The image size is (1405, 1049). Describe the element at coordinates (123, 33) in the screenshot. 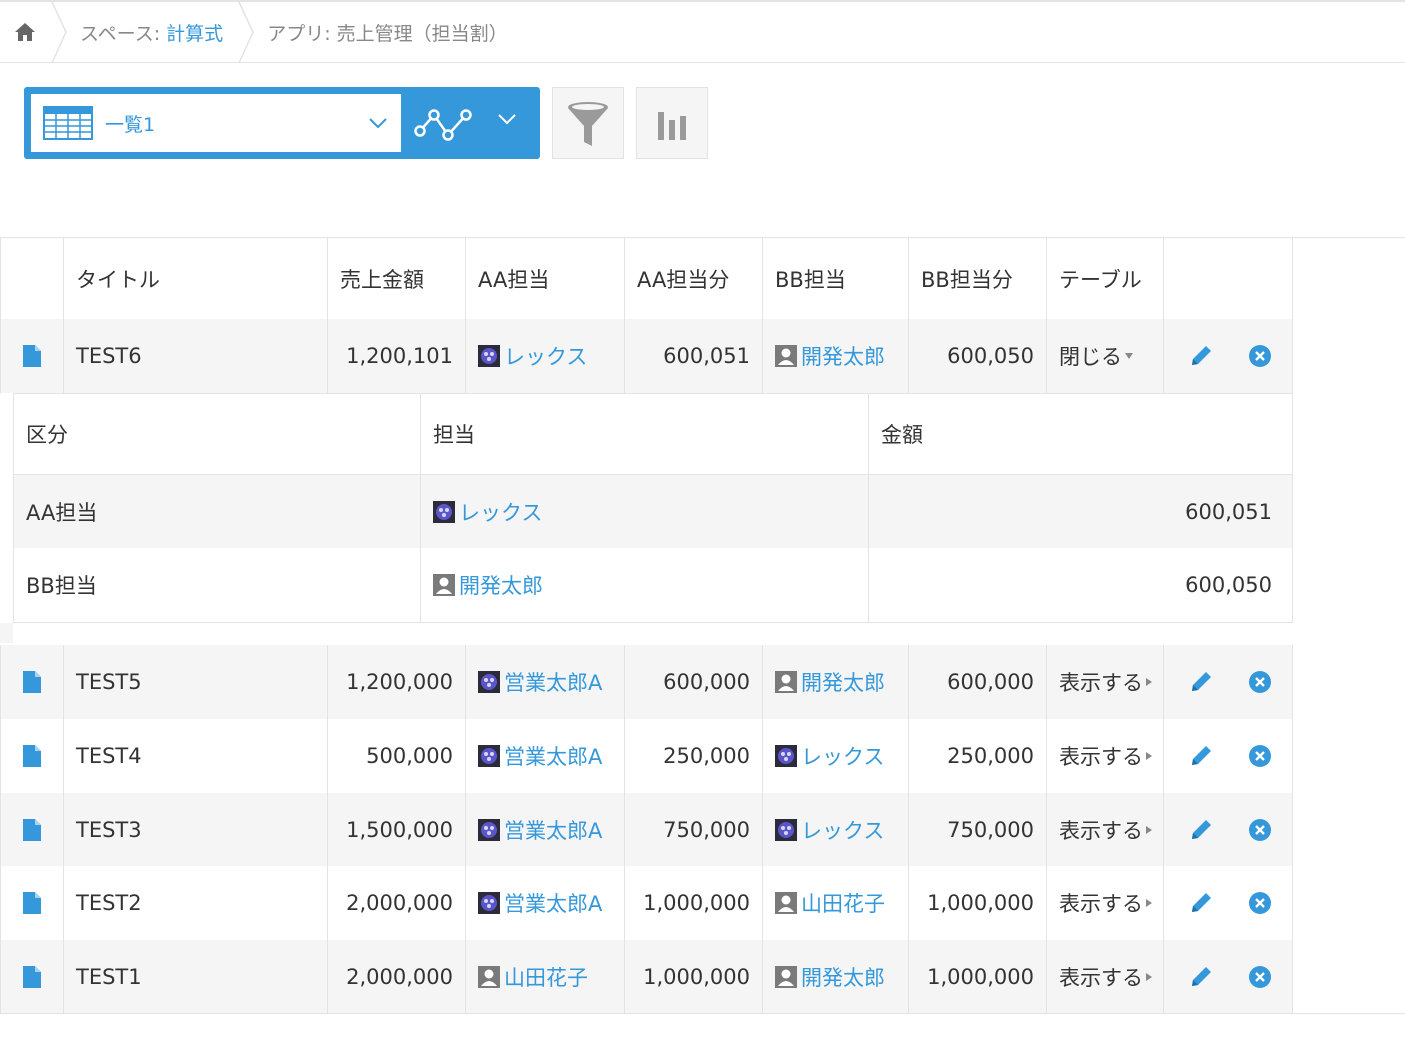

I see `breadcrumb-space-prefix: スペース:` at that location.